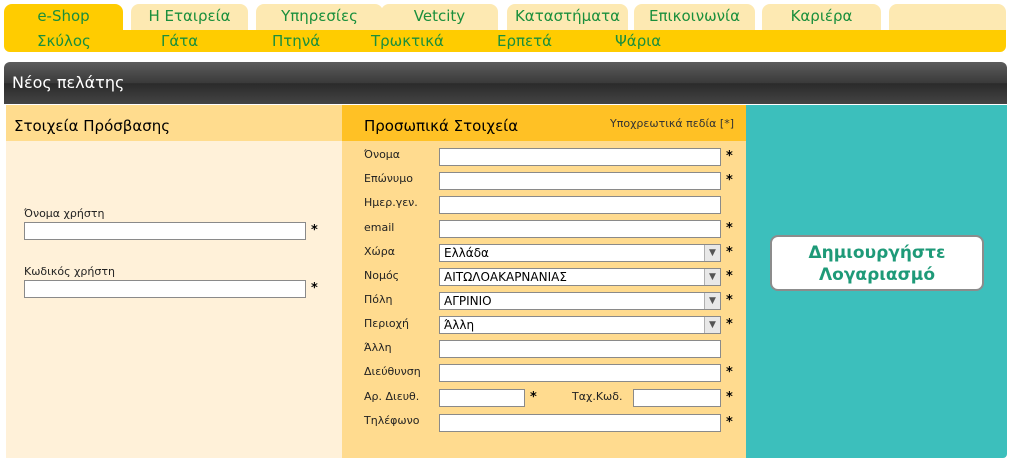 This screenshot has height=464, width=1010. What do you see at coordinates (877, 275) in the screenshot?
I see `create-account-label-line2: Λογαριασμό` at bounding box center [877, 275].